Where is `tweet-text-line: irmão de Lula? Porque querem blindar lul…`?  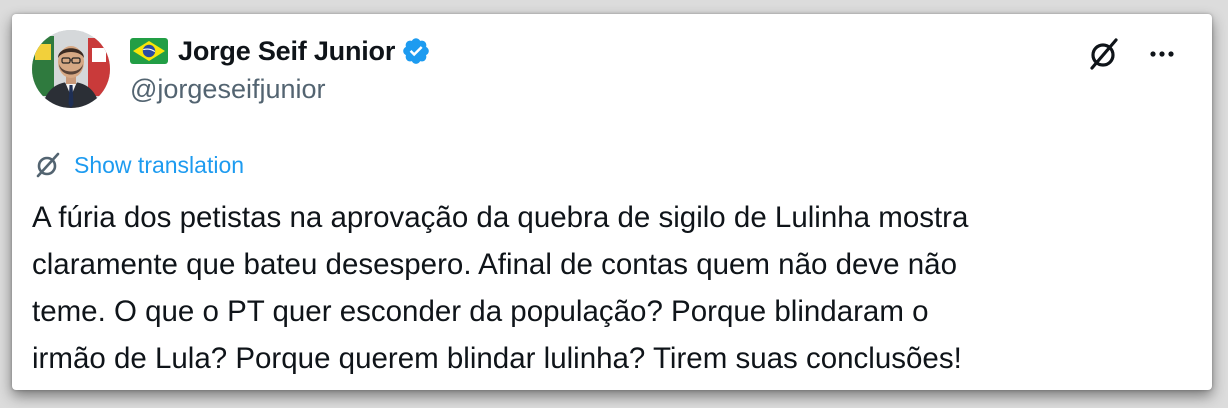
tweet-text-line: irmão de Lula? Porque querem blindar lul… is located at coordinates (497, 358).